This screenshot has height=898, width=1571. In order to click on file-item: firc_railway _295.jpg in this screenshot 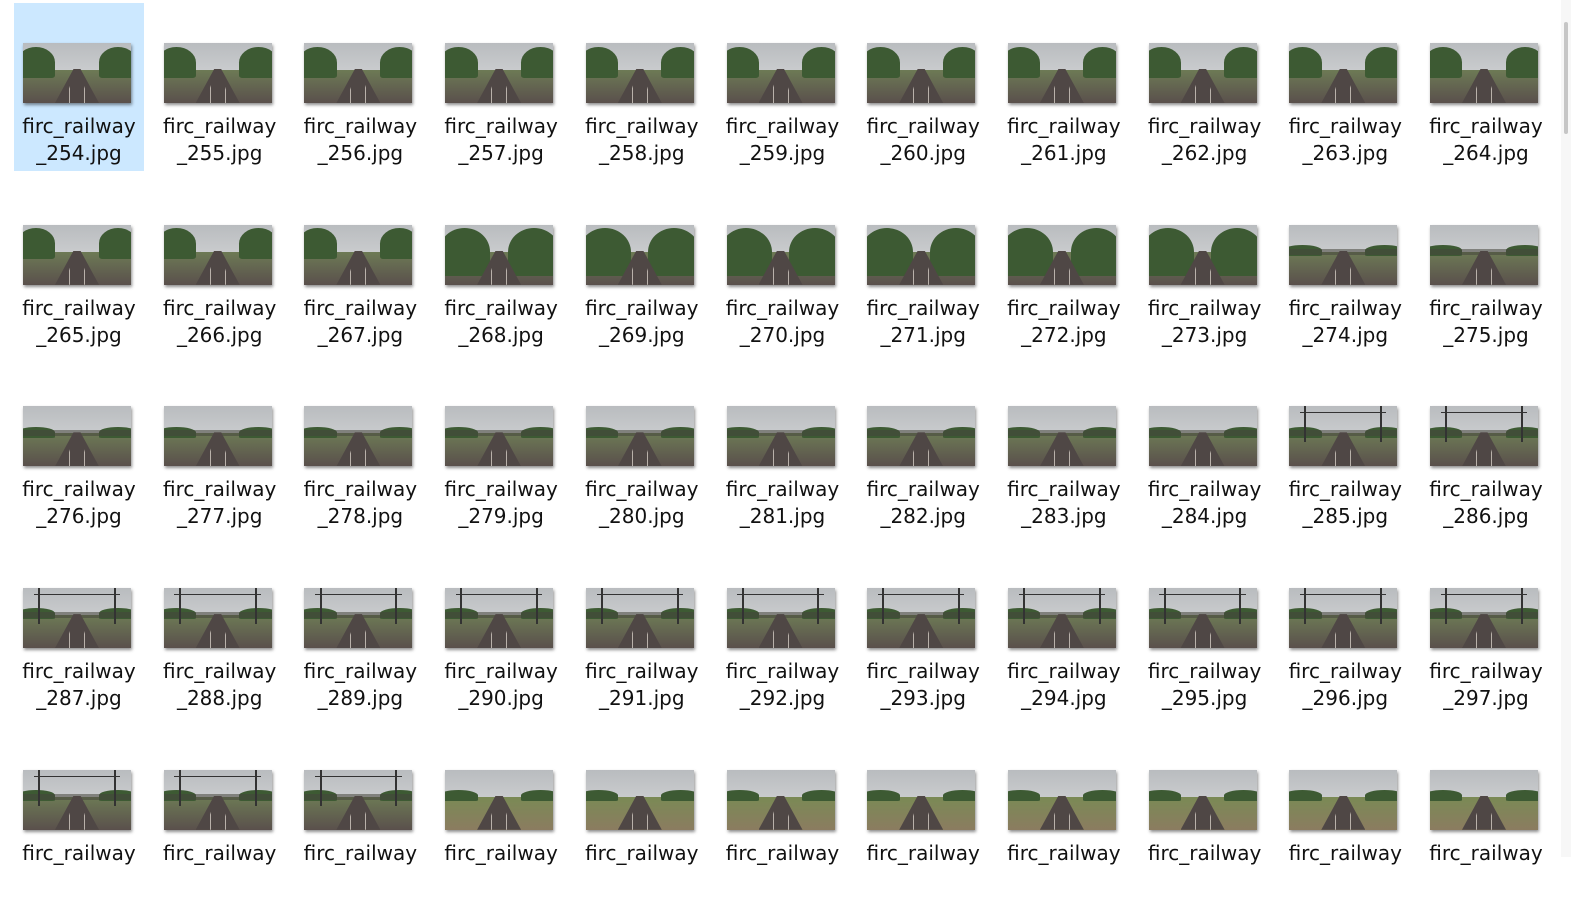, I will do `click(1205, 632)`.